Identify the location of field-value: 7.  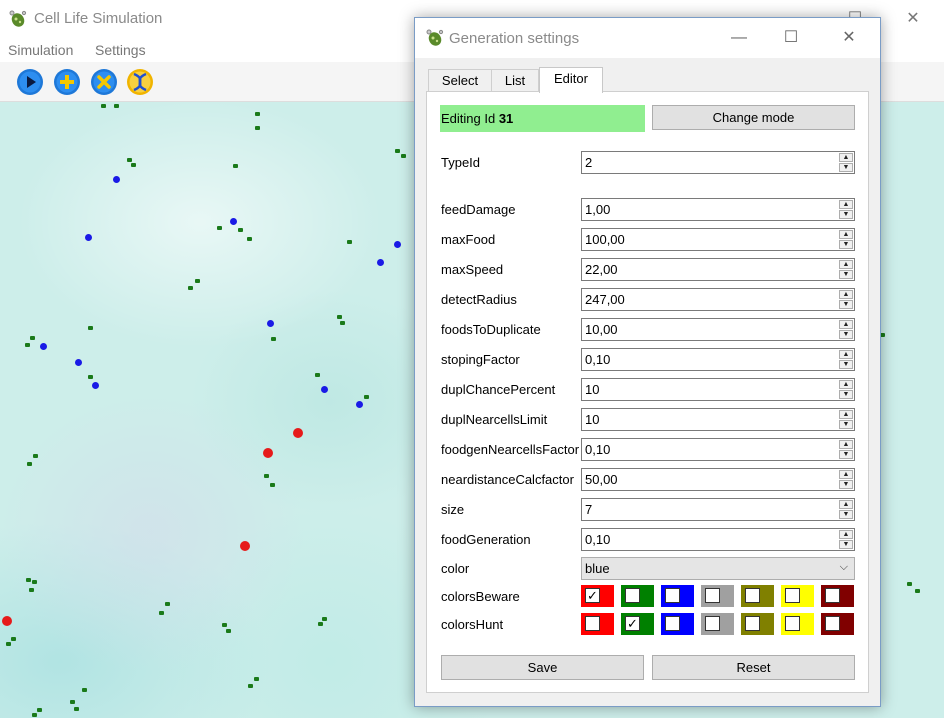
(588, 509).